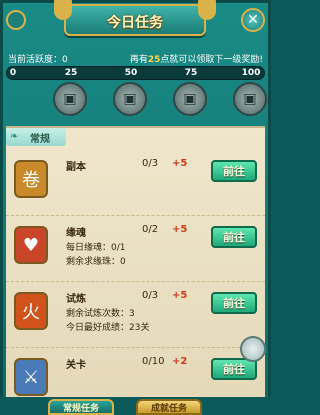 The image size is (320, 415). I want to click on task-count: 0/10, so click(153, 361).